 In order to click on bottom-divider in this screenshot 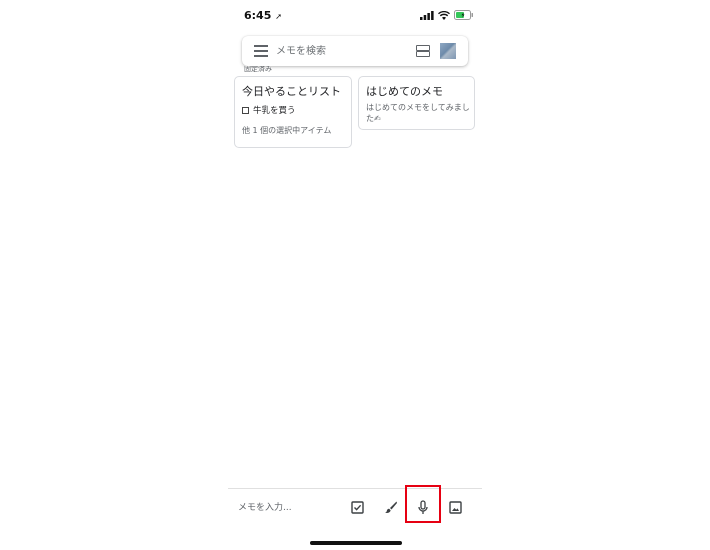, I will do `click(355, 488)`.